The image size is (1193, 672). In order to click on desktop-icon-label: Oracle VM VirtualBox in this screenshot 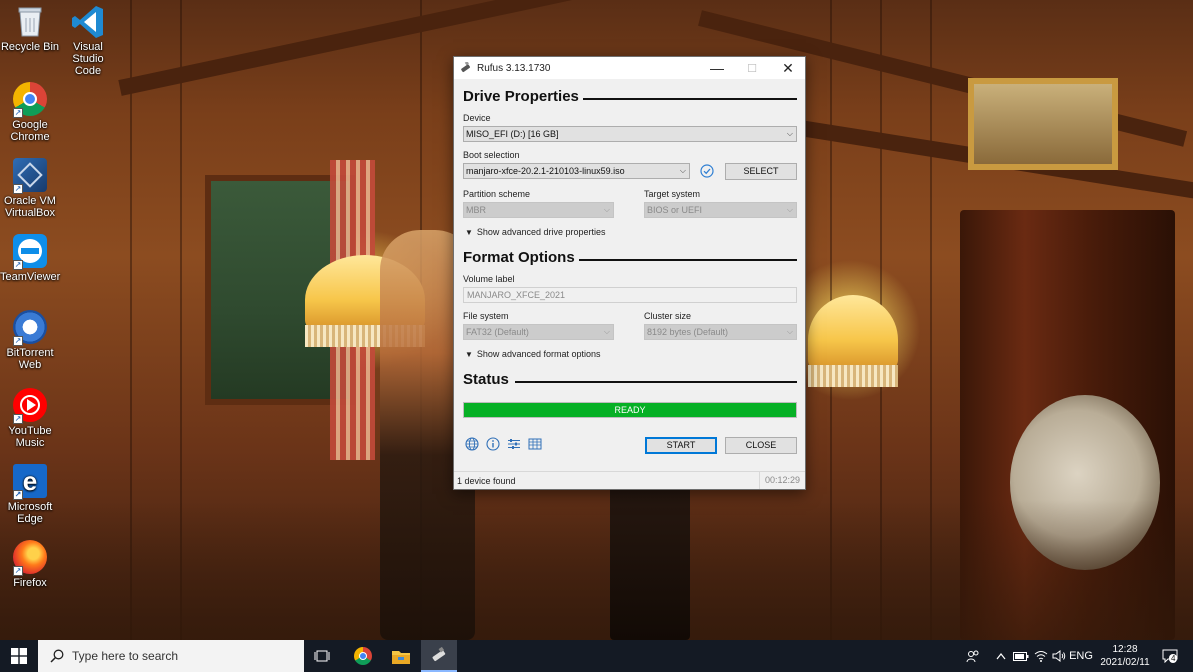, I will do `click(30, 207)`.